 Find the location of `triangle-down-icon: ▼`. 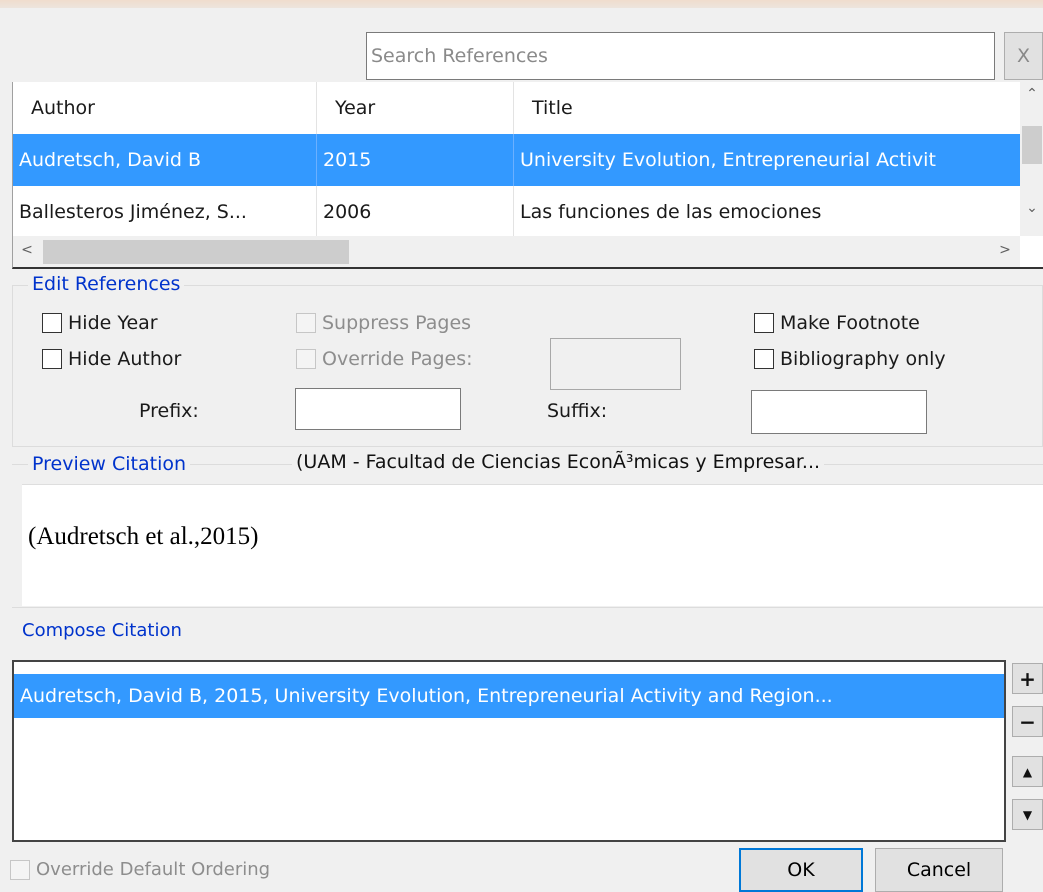

triangle-down-icon: ▼ is located at coordinates (1027, 814).